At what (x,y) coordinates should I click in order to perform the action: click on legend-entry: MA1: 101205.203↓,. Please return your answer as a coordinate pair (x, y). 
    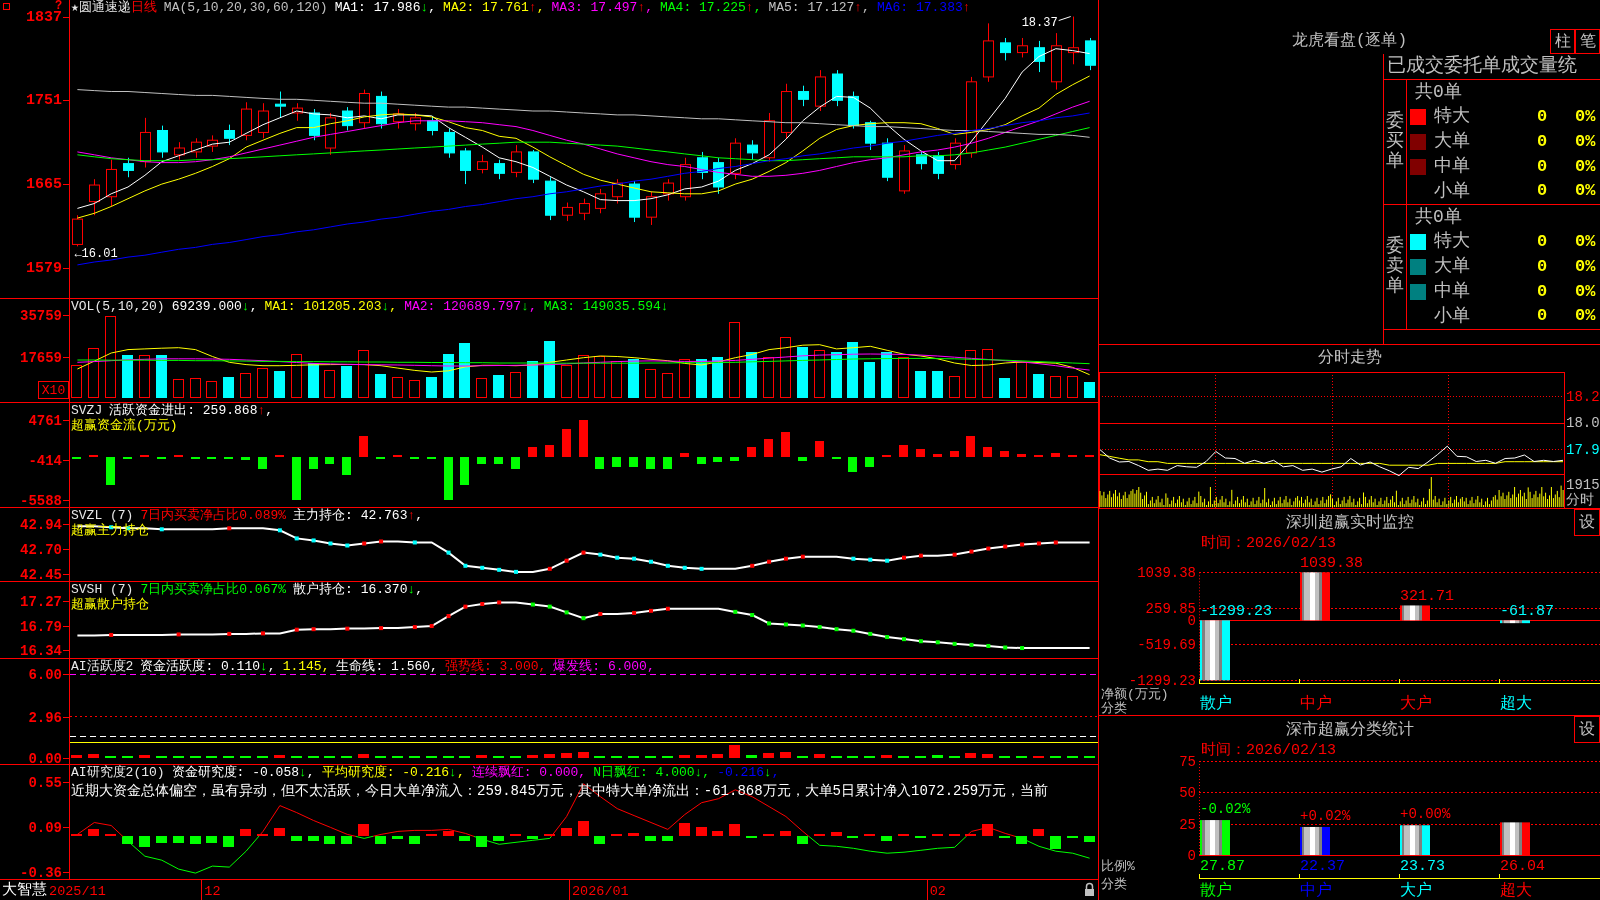
    Looking at the image, I should click on (331, 306).